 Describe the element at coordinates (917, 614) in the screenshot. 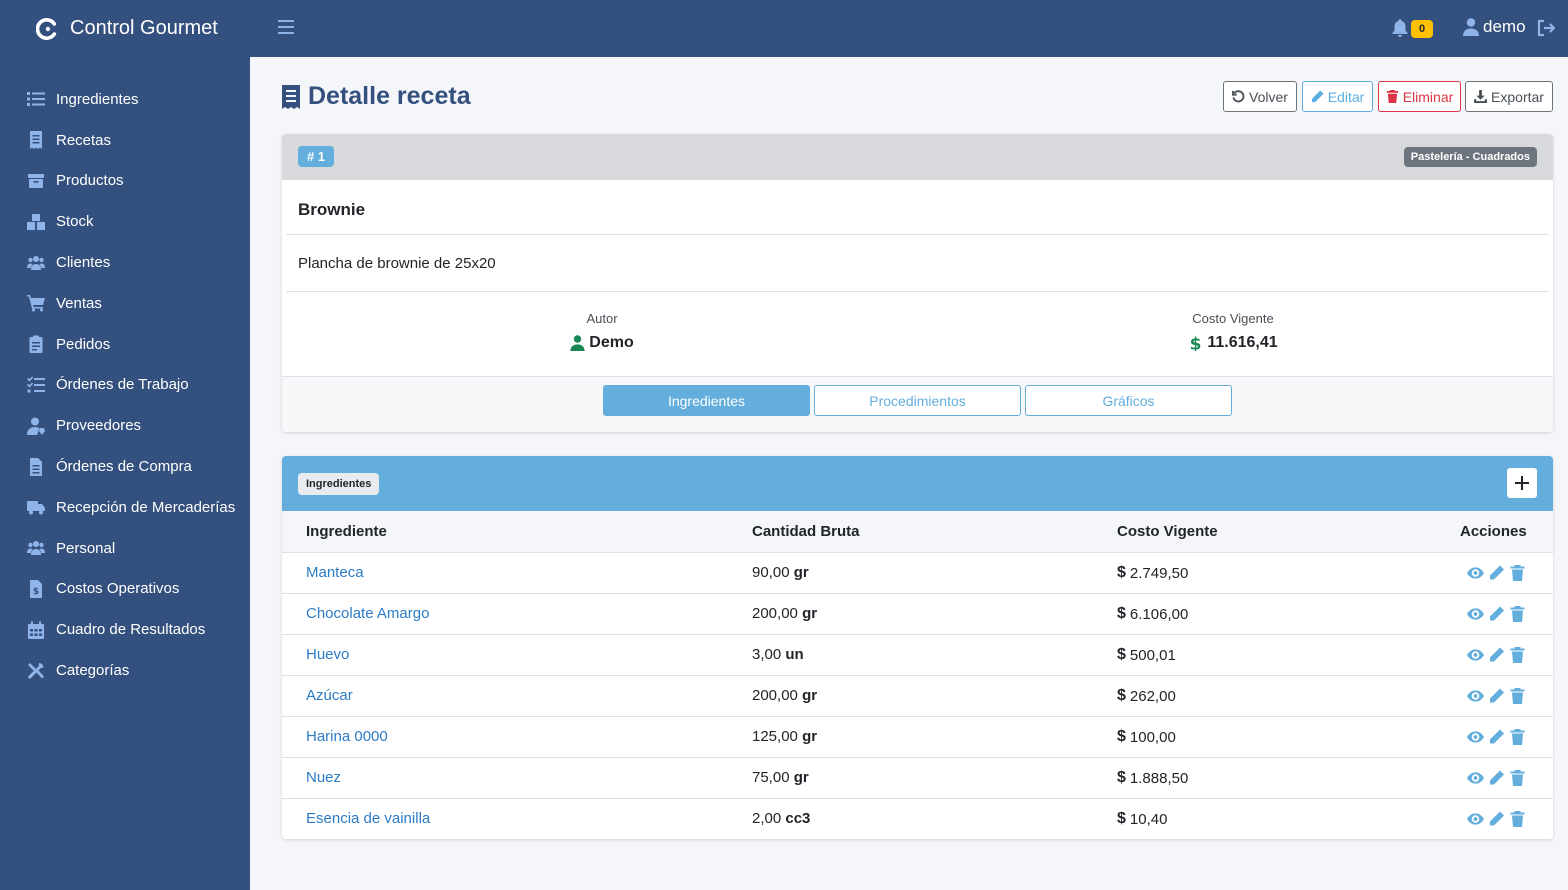

I see `table-row: Chocolate Amargo 200,00 gr $6.106,00` at that location.